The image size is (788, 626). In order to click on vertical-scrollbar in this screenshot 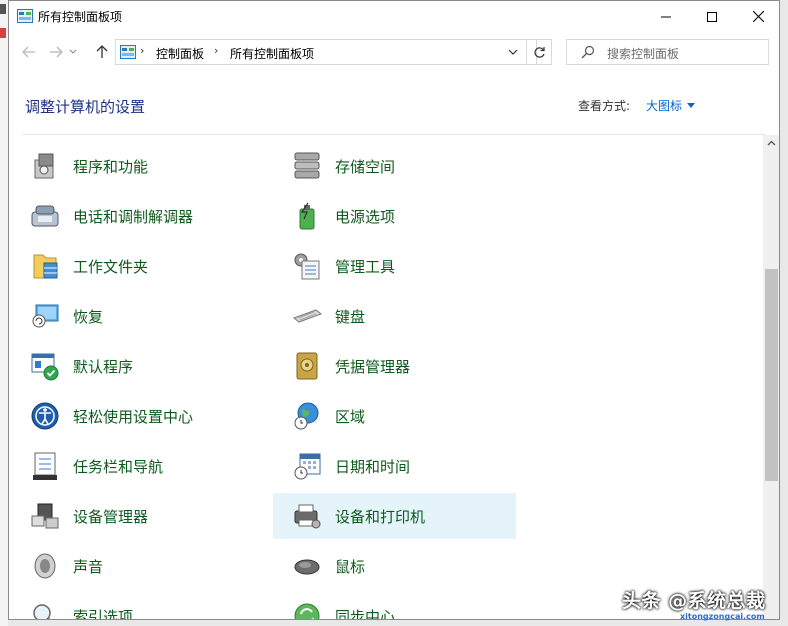, I will do `click(771, 377)`.